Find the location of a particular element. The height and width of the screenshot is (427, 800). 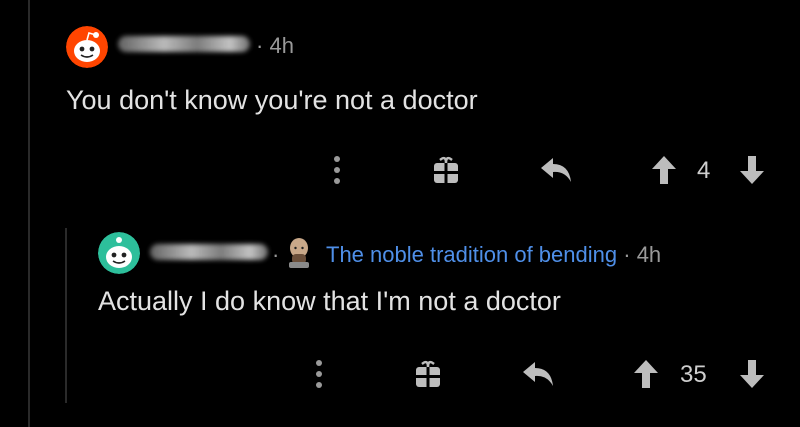

comment-body: Actually I do know that I'm not a doctor is located at coordinates (329, 301).